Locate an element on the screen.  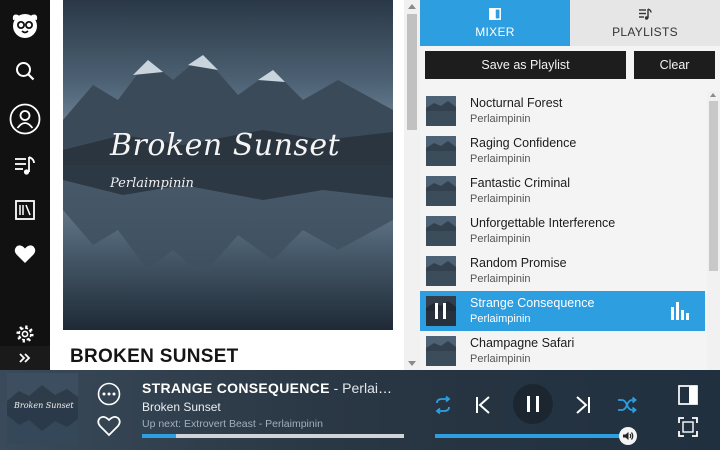
search-icon is located at coordinates (25, 71).